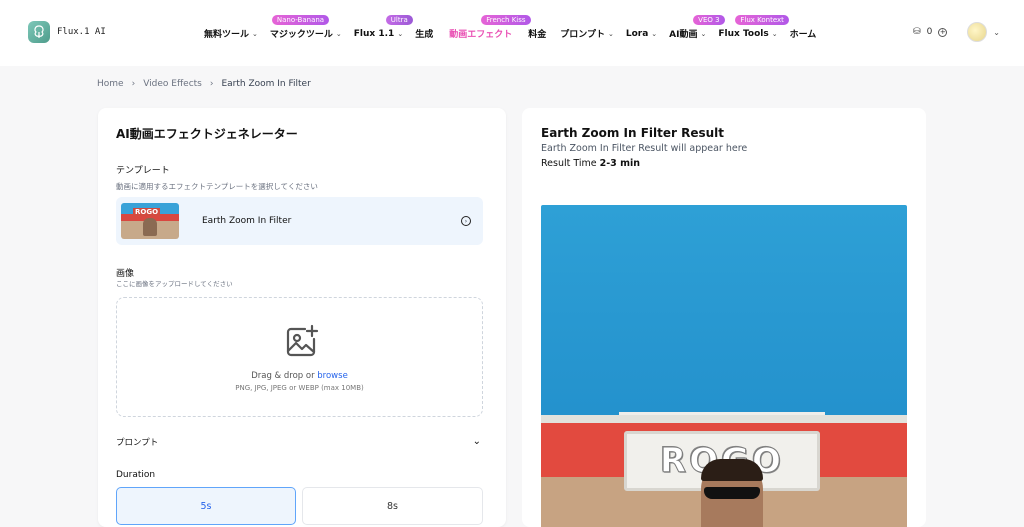  I want to click on nav-label: 生成, so click(424, 35).